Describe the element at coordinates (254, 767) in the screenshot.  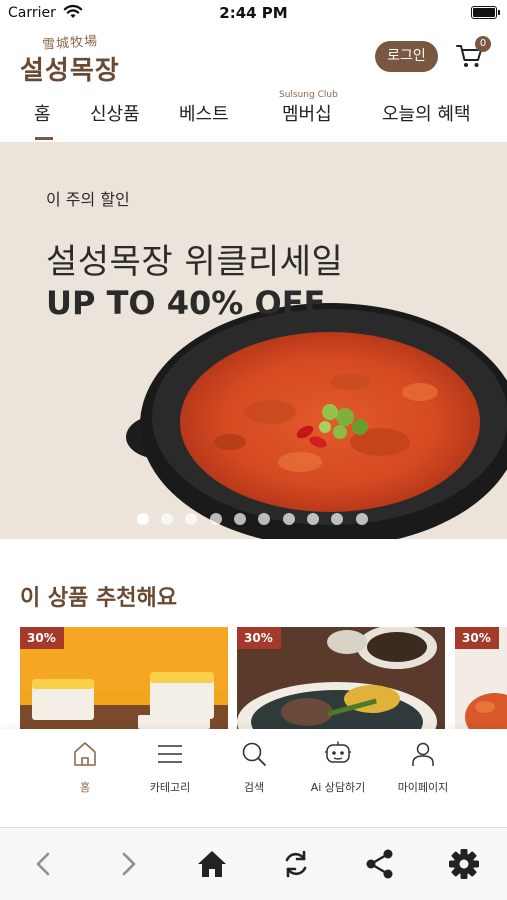
I see `bottom-tab-search: 검색` at that location.